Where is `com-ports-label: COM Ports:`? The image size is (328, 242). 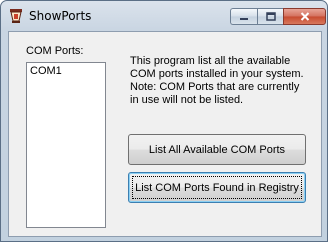 com-ports-label: COM Ports: is located at coordinates (55, 51).